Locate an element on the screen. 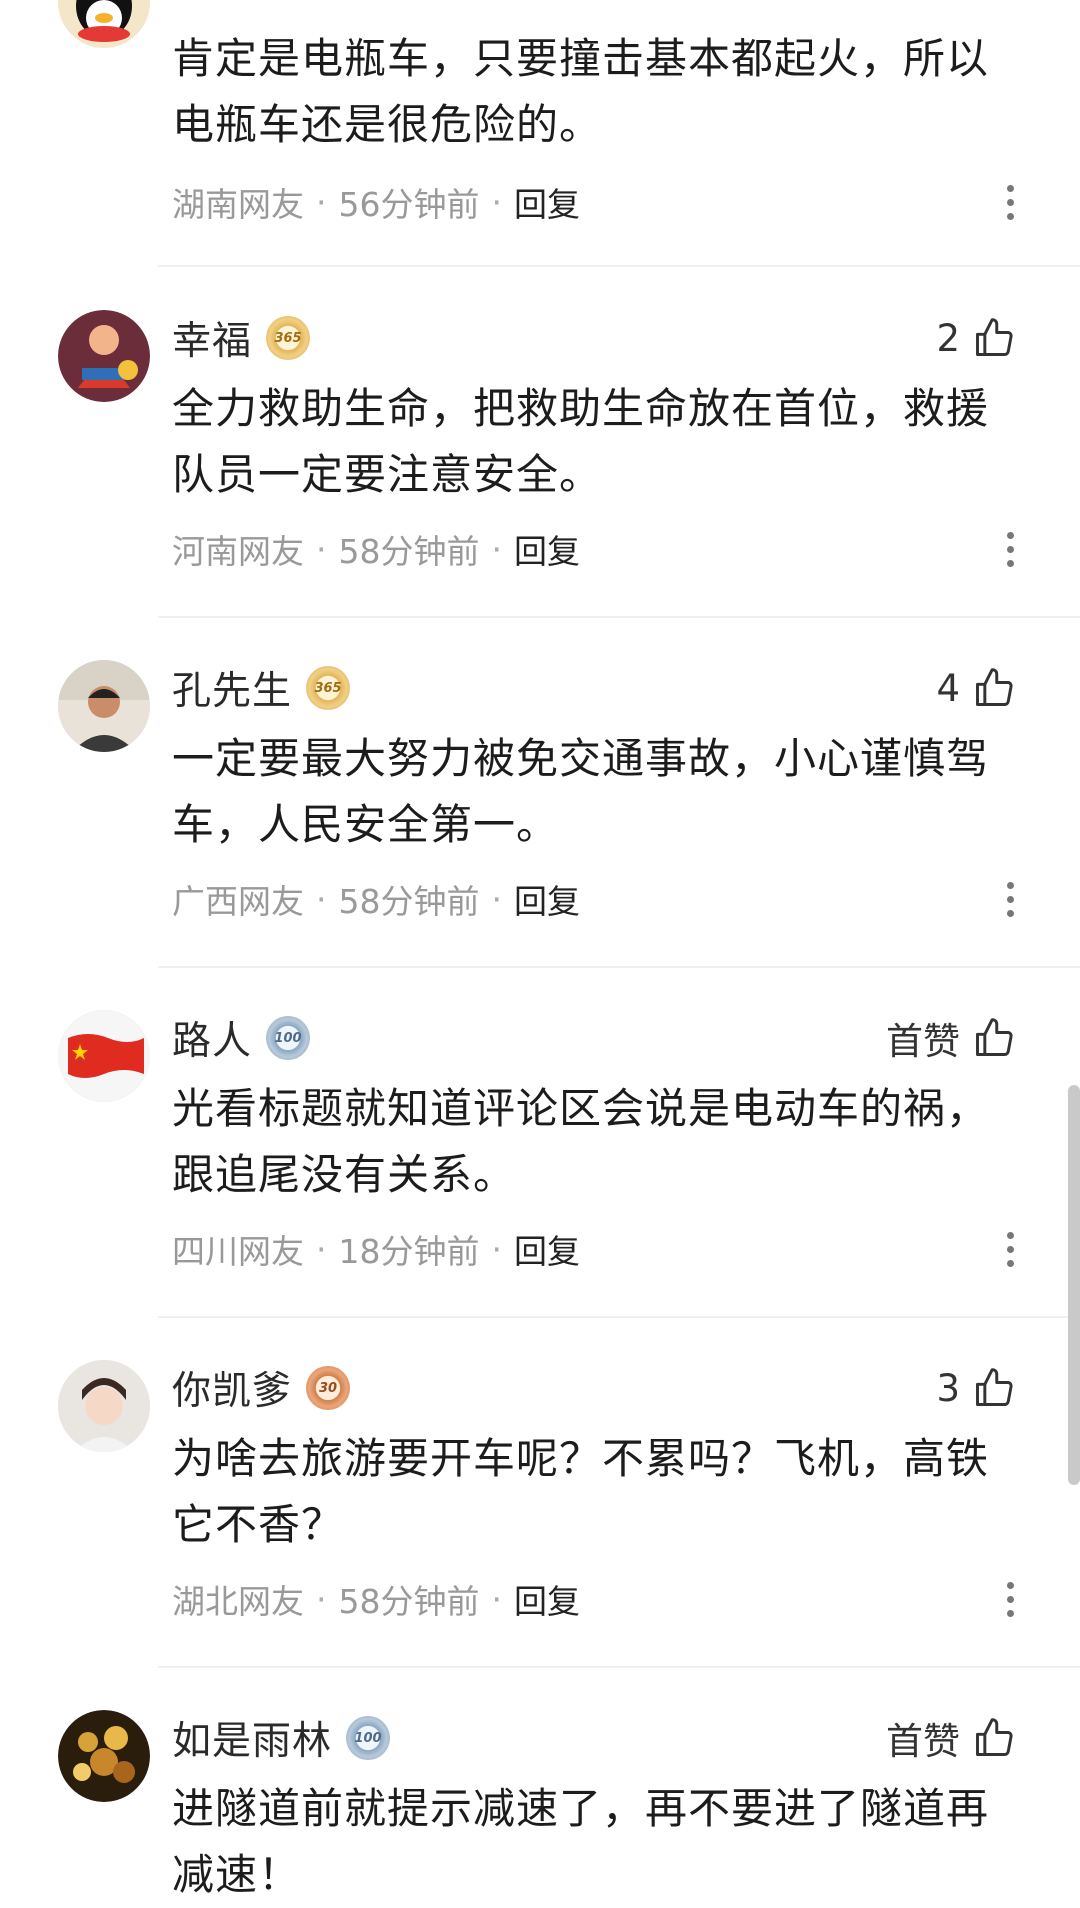 The image size is (1080, 1908). name-row: 幸福 365 is located at coordinates (241, 338).